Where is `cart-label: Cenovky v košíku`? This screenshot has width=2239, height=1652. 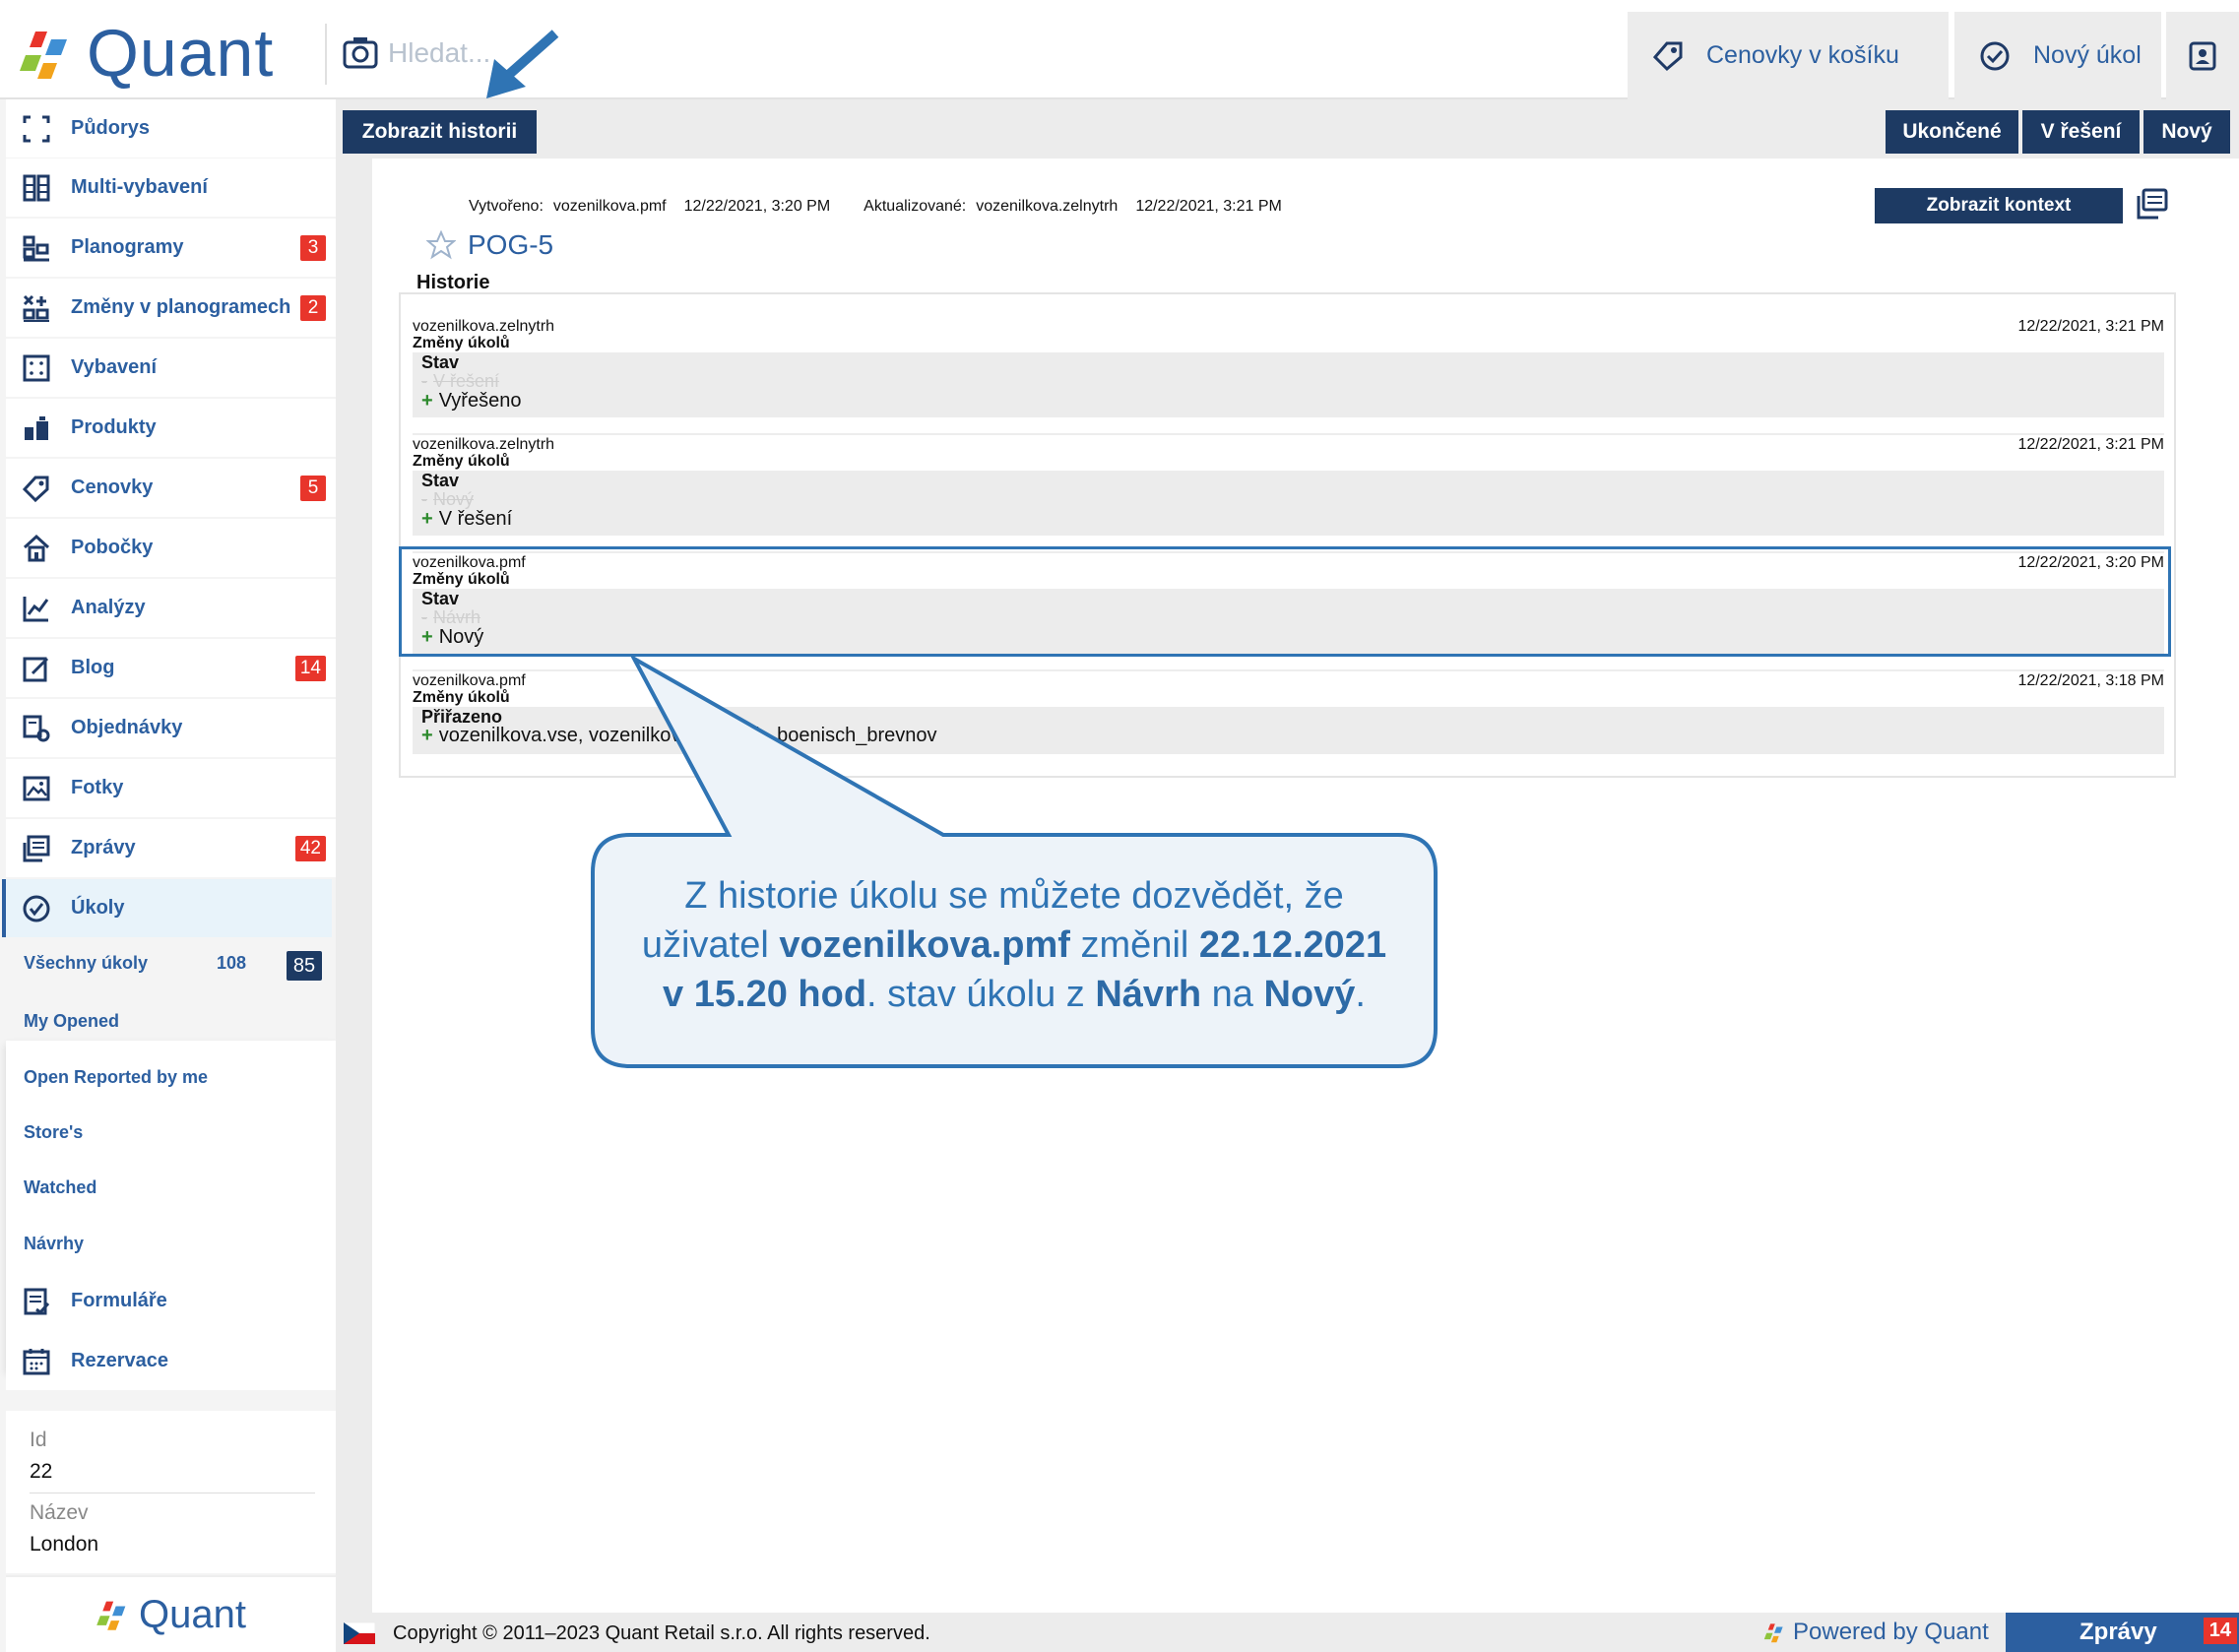
cart-label: Cenovky v košíku is located at coordinates (1802, 55).